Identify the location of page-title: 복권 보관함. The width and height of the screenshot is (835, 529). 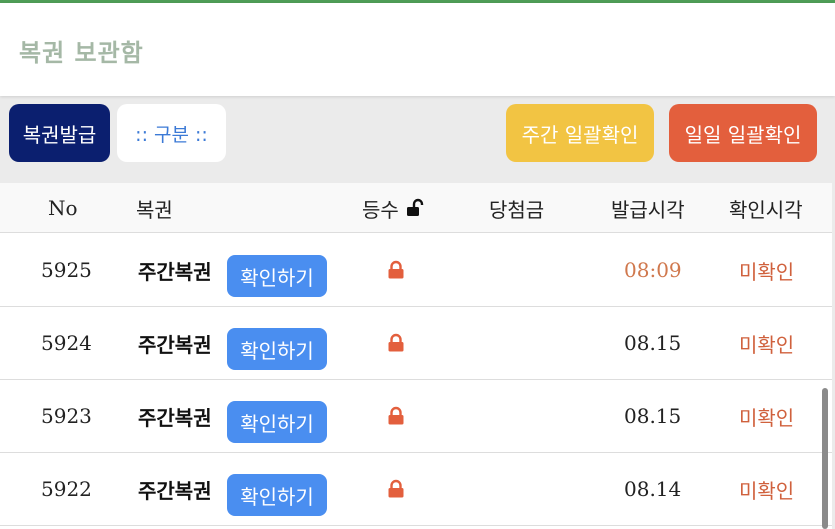
(81, 53).